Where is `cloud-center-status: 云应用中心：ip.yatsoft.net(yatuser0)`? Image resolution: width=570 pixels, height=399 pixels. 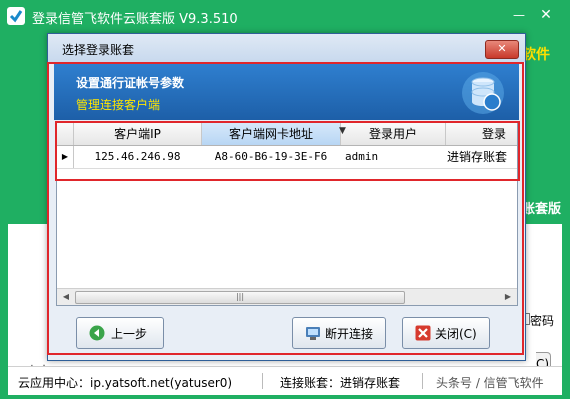 cloud-center-status: 云应用中心：ip.yatsoft.net(yatuser0) is located at coordinates (125, 383).